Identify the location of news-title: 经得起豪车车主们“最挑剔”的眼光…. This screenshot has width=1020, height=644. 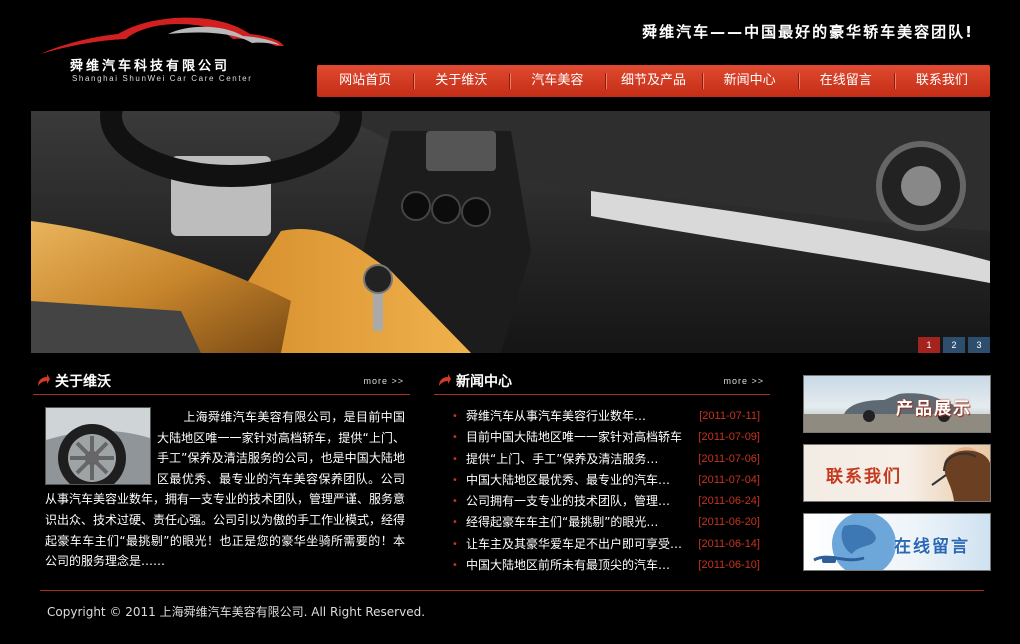
(575, 522).